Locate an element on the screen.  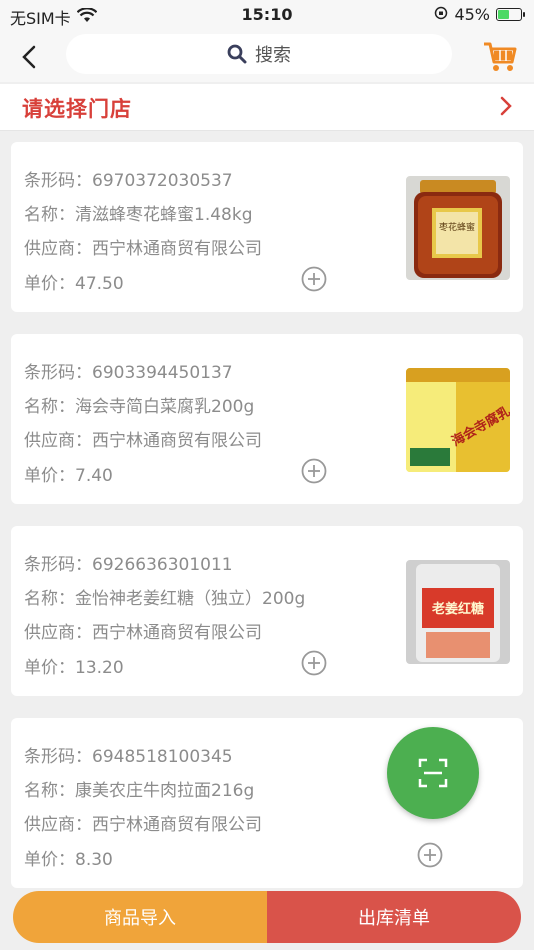
name-row: 名称：金怡神老姜红糖（独立）200g is located at coordinates (164, 596).